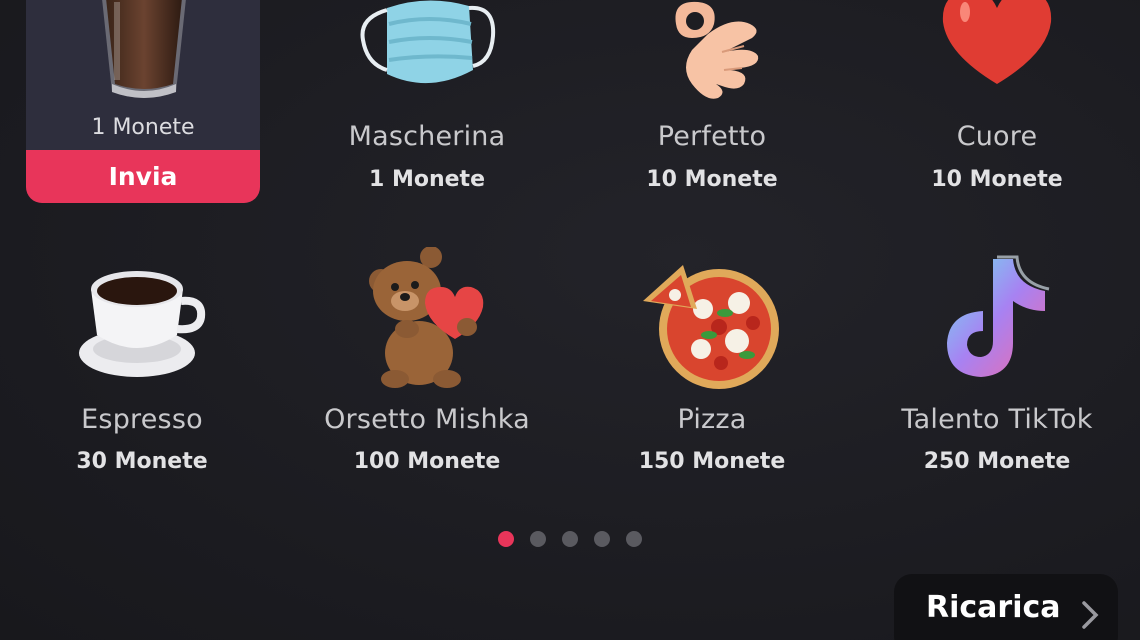  Describe the element at coordinates (997, 461) in the screenshot. I see `gift-price: 250 Monete` at that location.